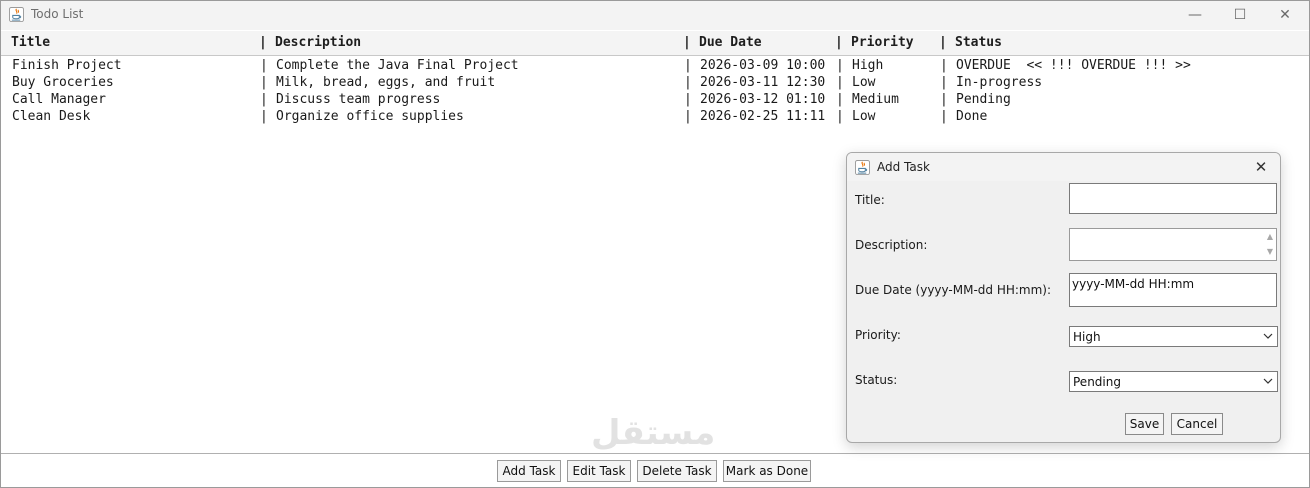 This screenshot has width=1310, height=488. I want to click on task-status: In-progress, so click(999, 82).